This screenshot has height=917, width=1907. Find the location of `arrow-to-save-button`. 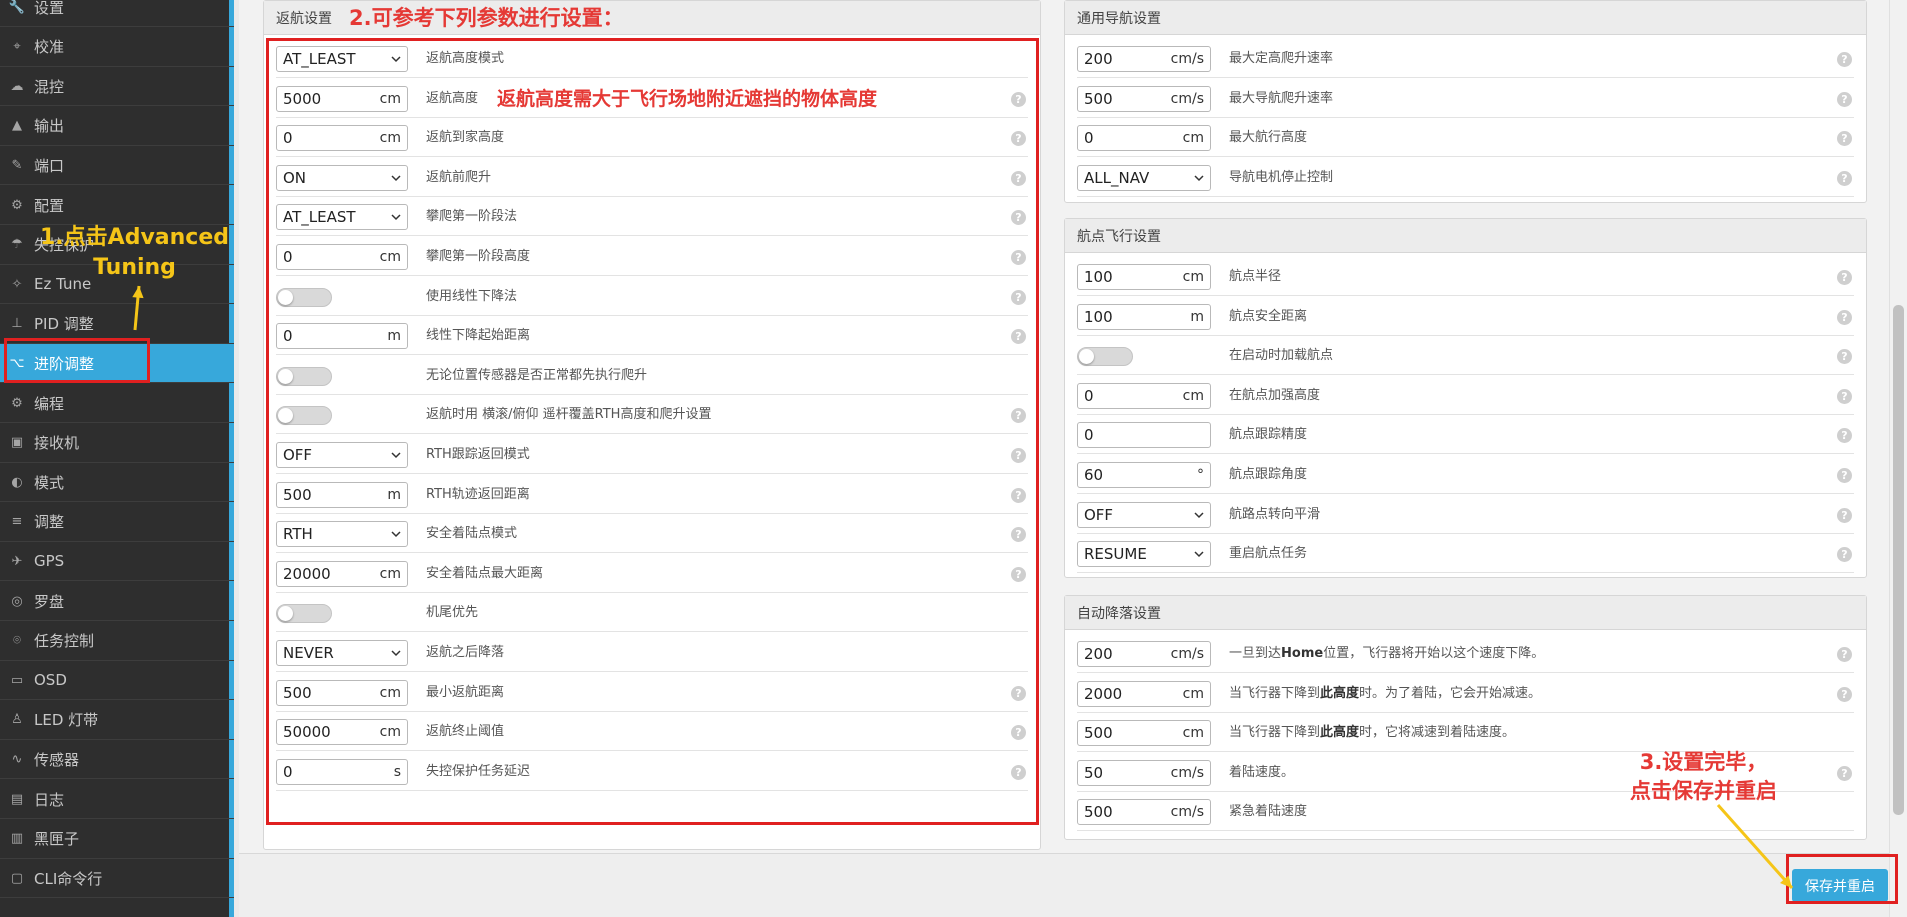

arrow-to-save-button is located at coordinates (1755, 846).